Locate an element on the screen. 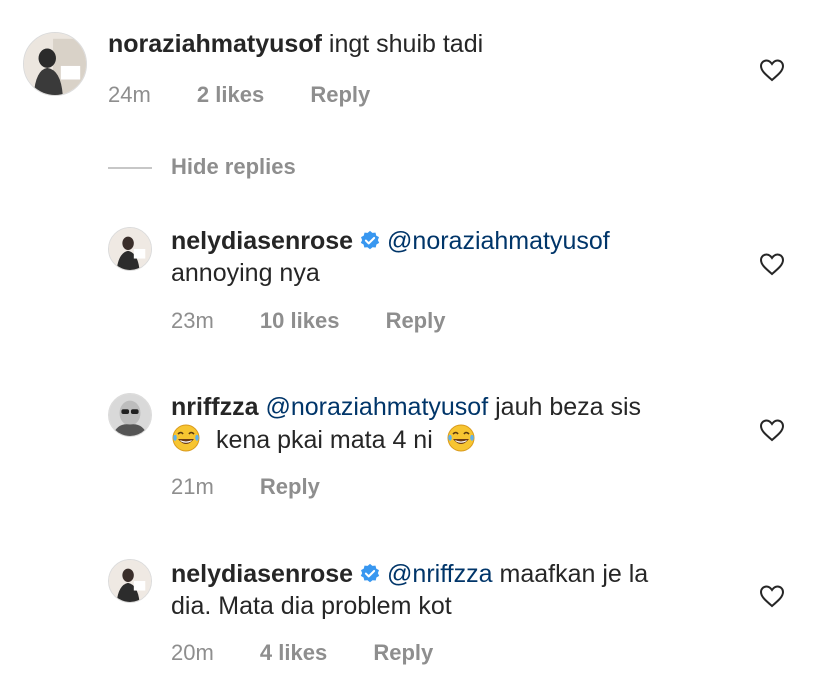  reply-text-line: nriffzza @noraziahmatyusof jauh beza sis is located at coordinates (406, 407).